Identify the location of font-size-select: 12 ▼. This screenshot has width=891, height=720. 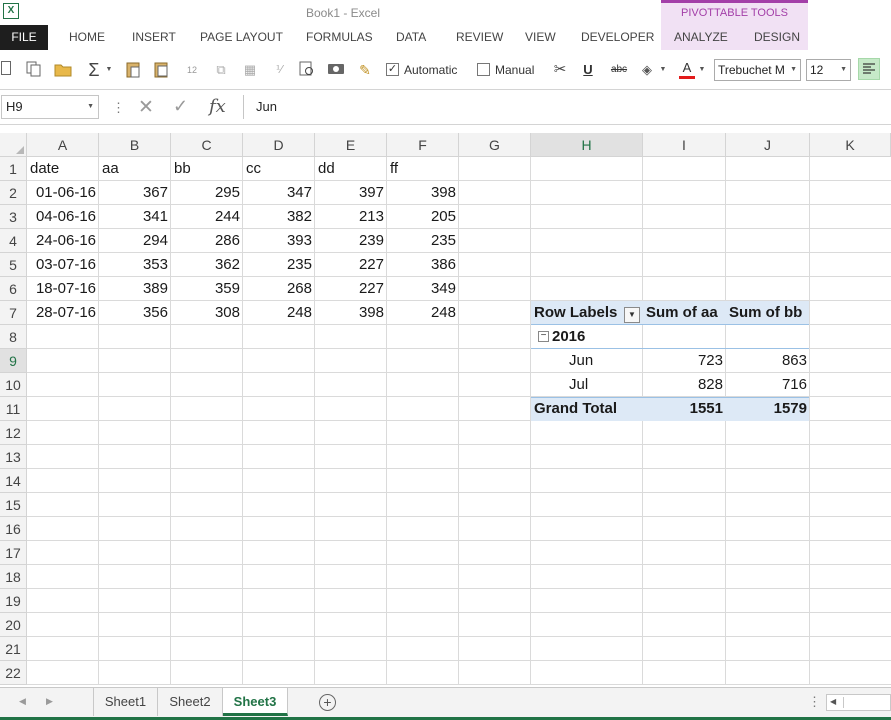
(828, 70).